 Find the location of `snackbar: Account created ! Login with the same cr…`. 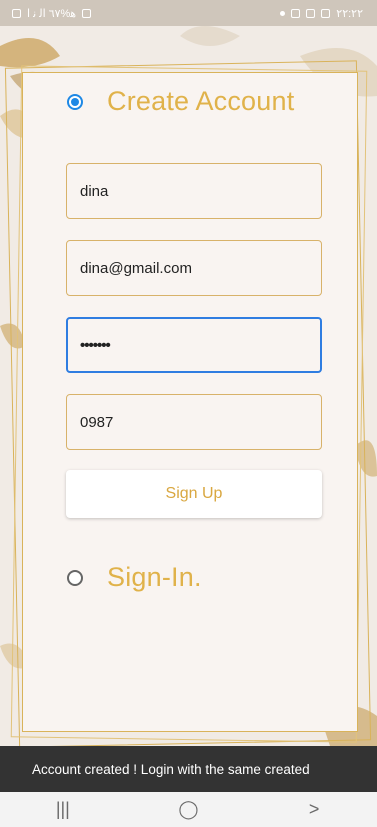

snackbar: Account created ! Login with the same cr… is located at coordinates (188, 769).